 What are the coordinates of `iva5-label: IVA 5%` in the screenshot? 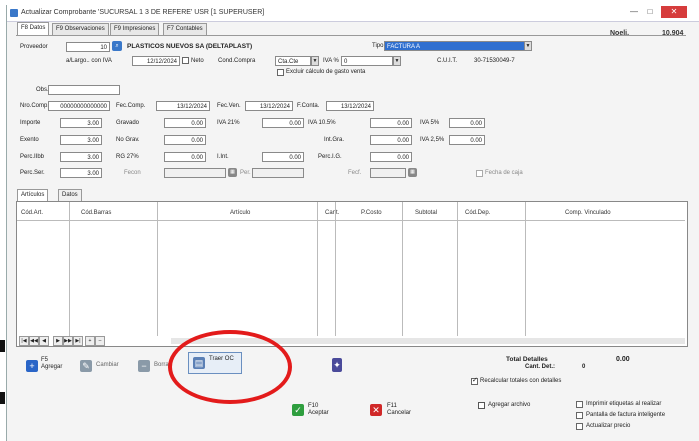 It's located at (430, 123).